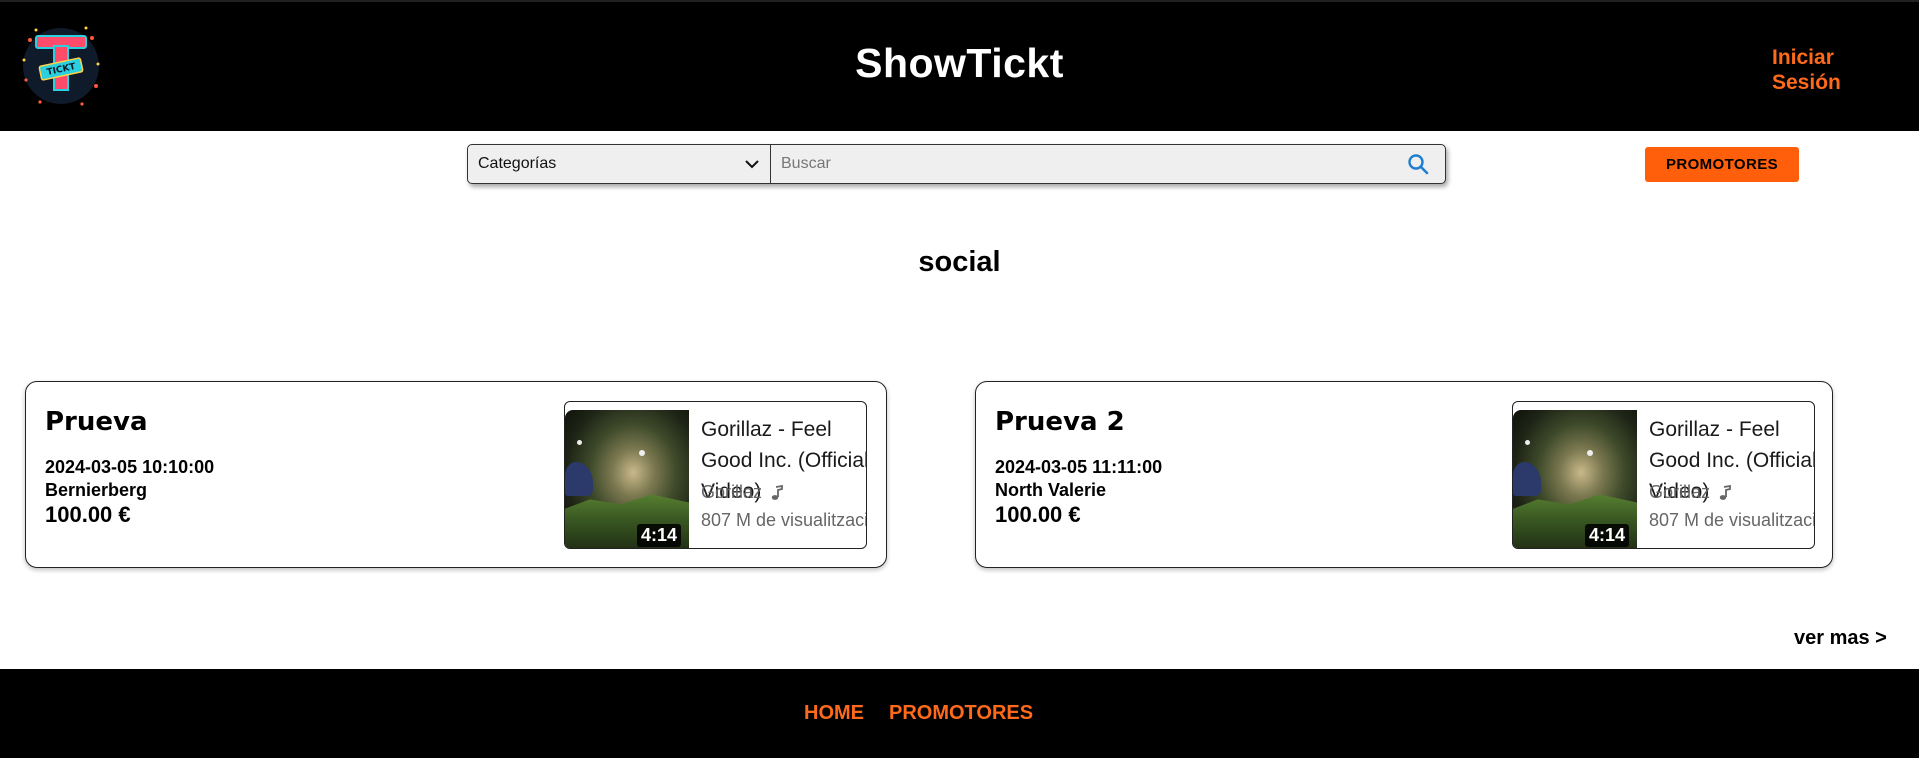  What do you see at coordinates (1060, 422) in the screenshot?
I see `event-name: Prueva 2` at bounding box center [1060, 422].